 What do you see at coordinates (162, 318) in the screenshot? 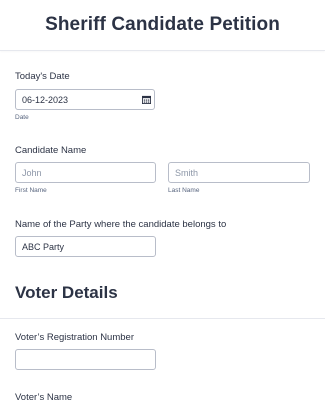
I see `section-divider` at bounding box center [162, 318].